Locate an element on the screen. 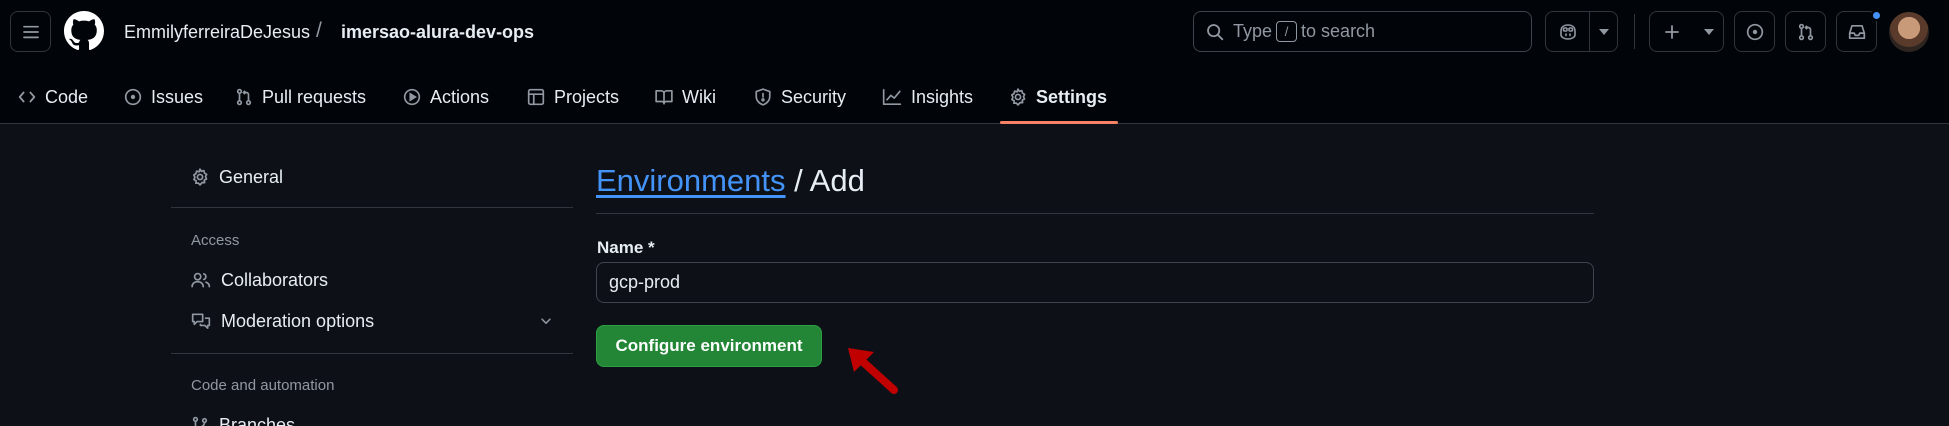 This screenshot has height=426, width=1949. tab-wiki: Wiki is located at coordinates (685, 97).